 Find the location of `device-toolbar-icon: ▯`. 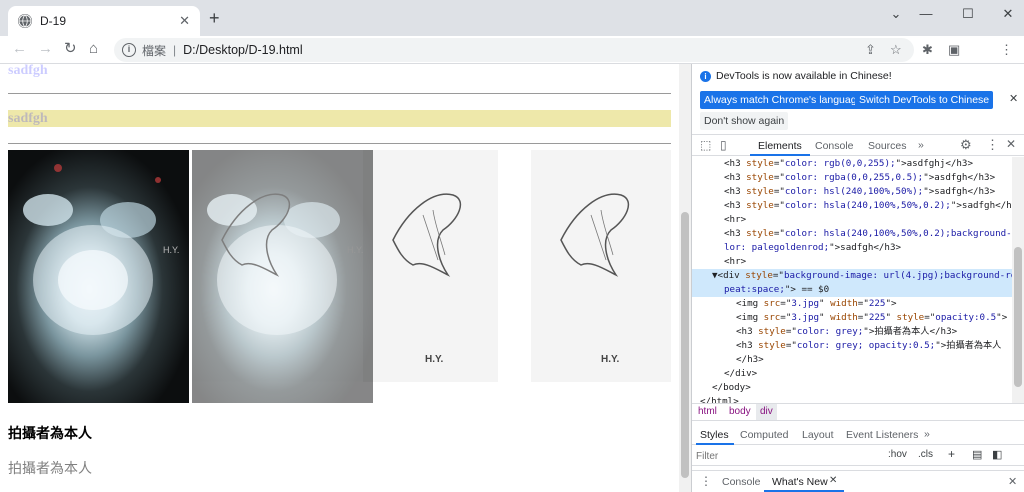

device-toolbar-icon: ▯ is located at coordinates (723, 145).